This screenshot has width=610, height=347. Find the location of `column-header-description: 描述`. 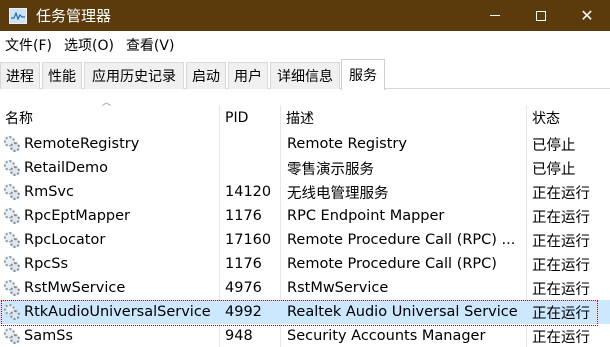

column-header-description: 描述 is located at coordinates (403, 118).